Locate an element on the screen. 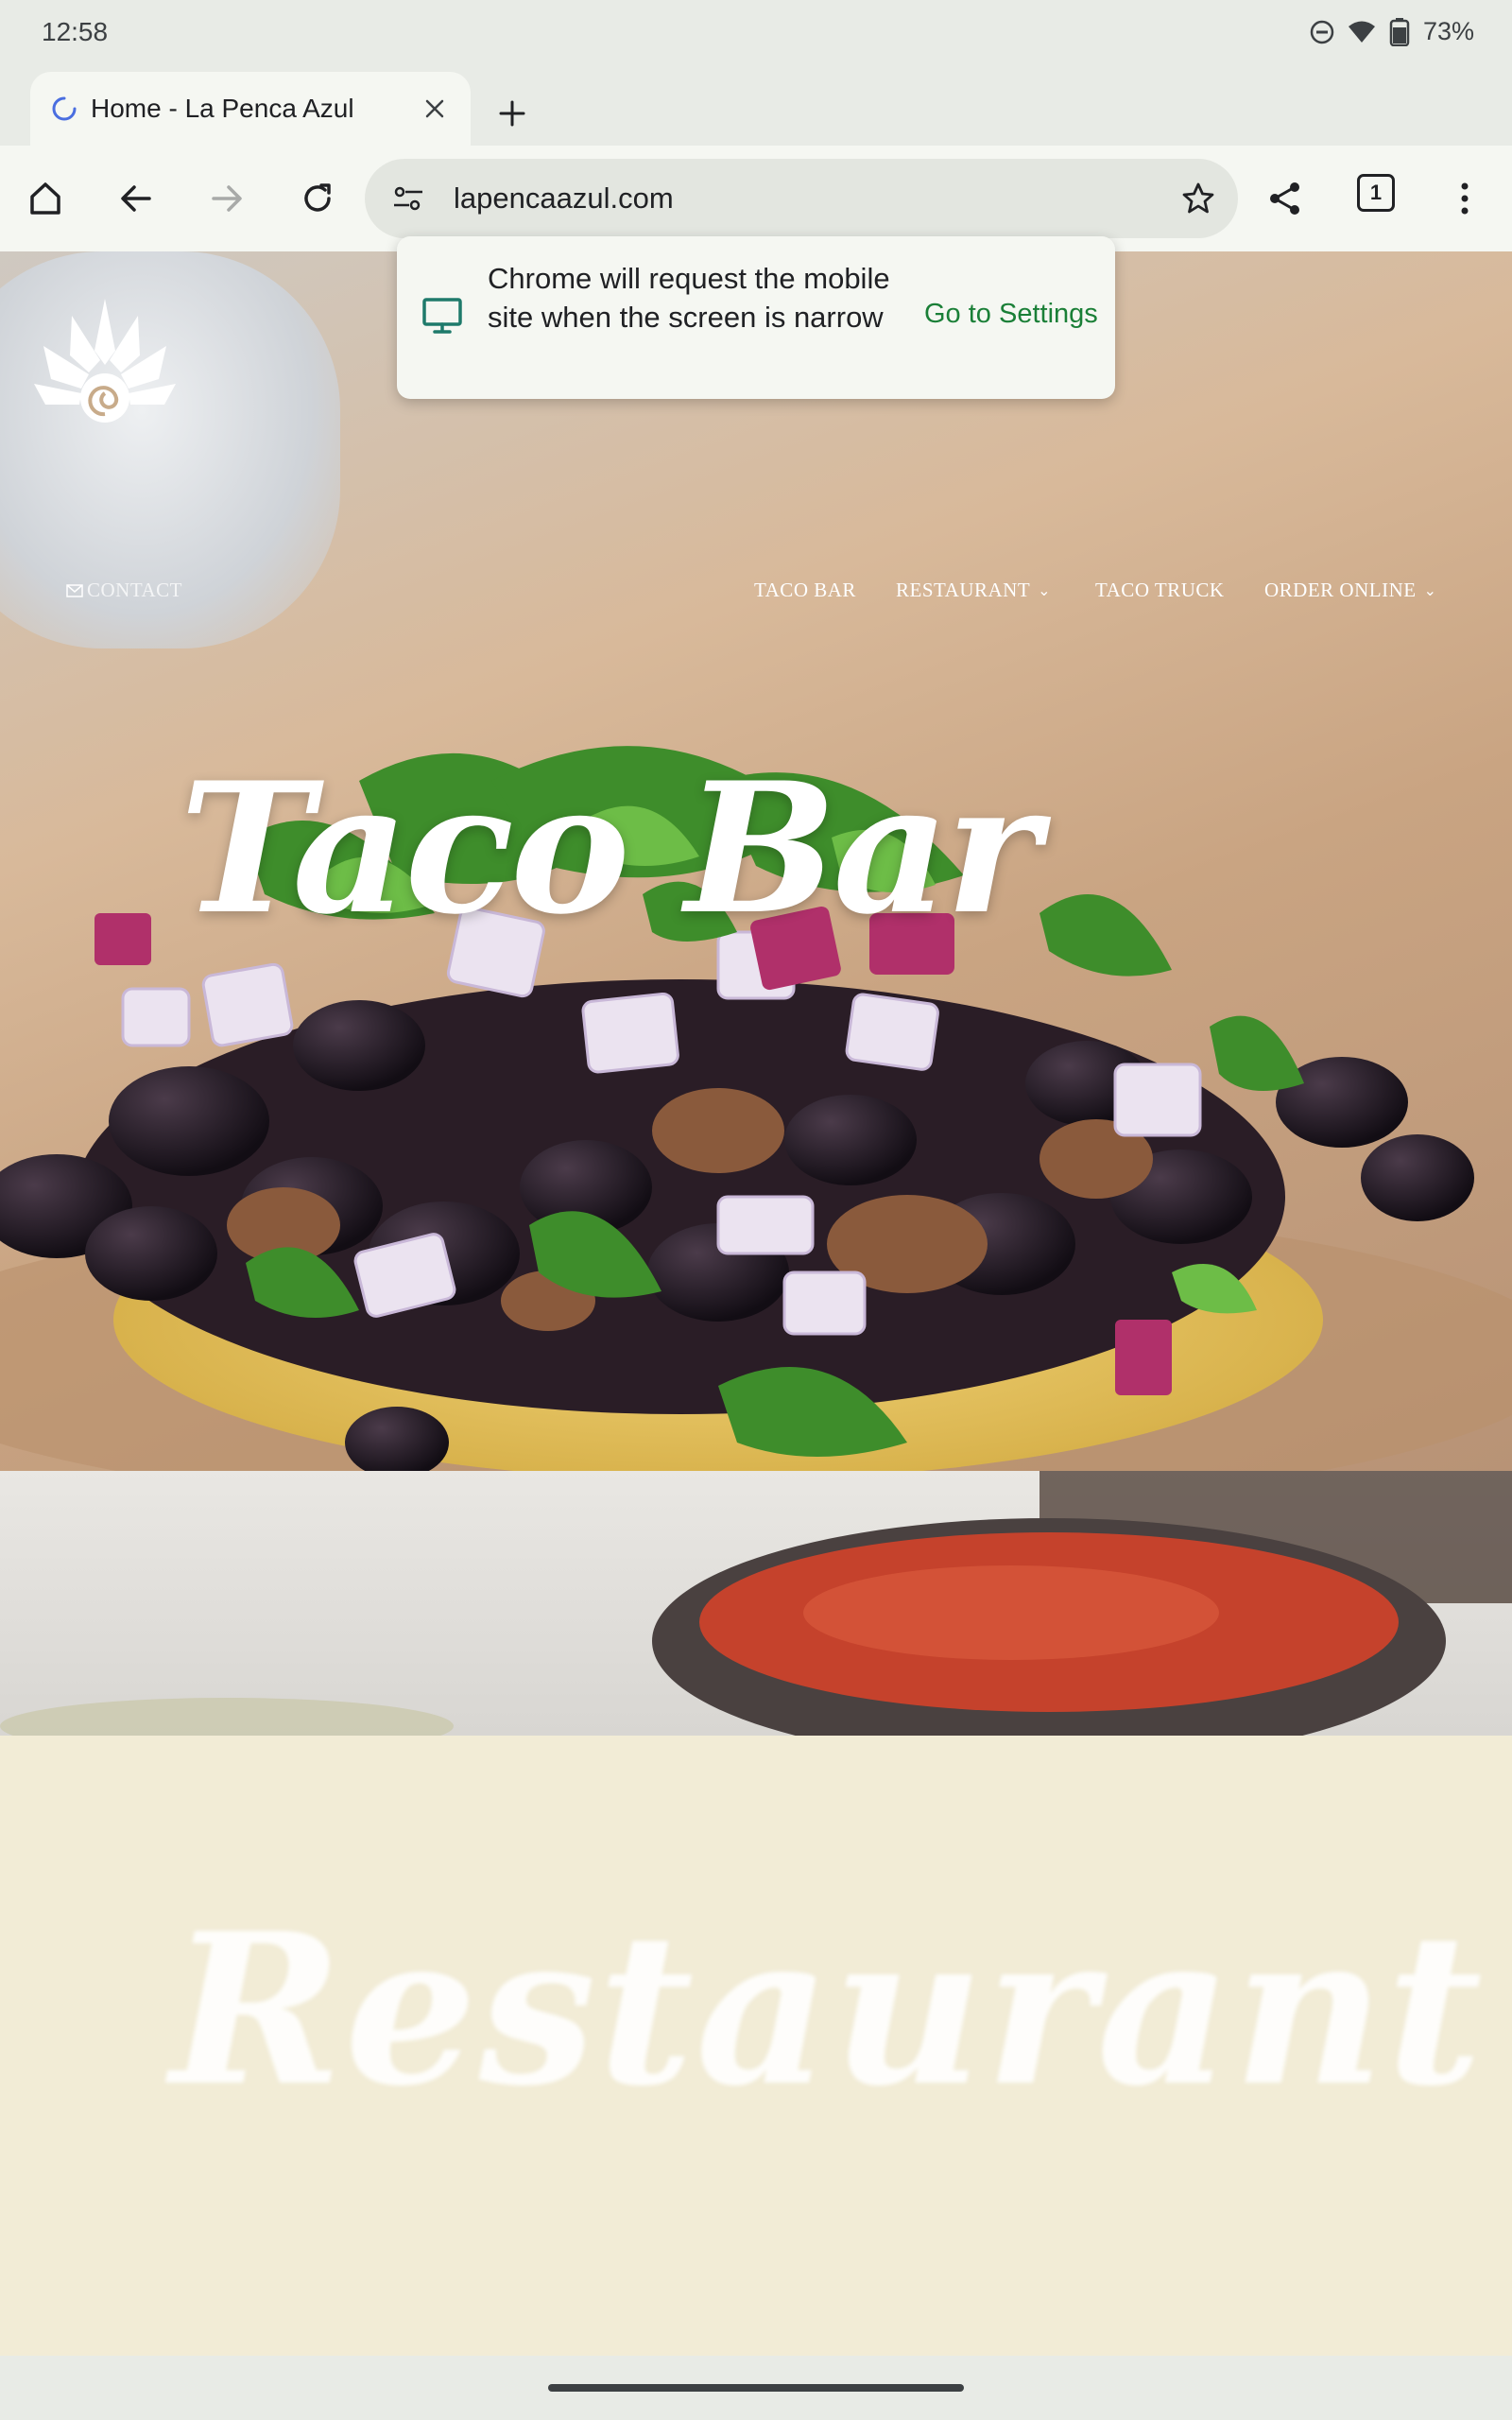 This screenshot has width=1512, height=2420. tab-title: Home - La Penca Azul is located at coordinates (222, 108).